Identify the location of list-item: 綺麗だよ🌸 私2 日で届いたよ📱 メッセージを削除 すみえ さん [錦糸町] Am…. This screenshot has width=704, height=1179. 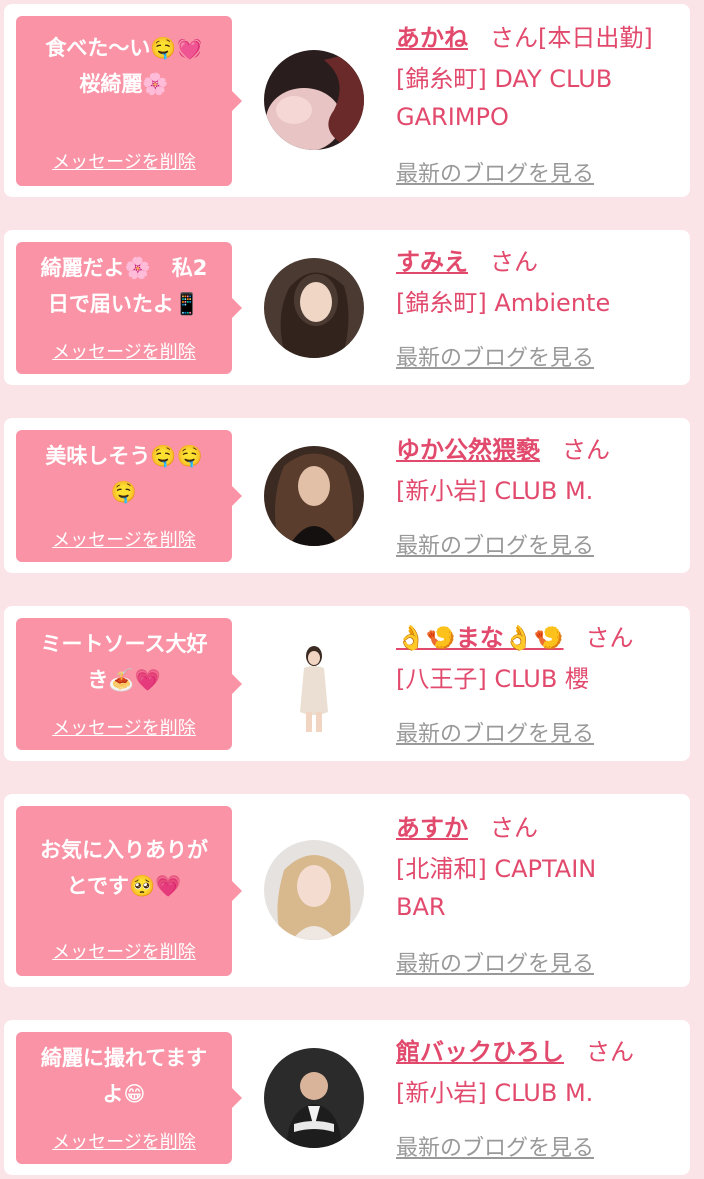
(347, 307).